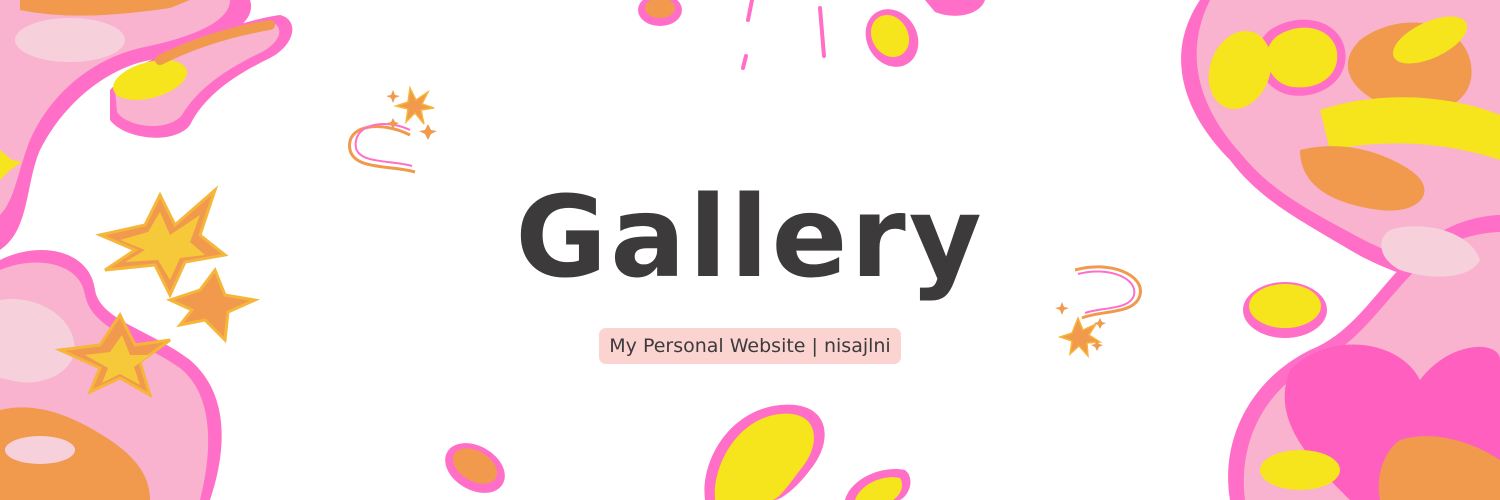  I want to click on subtitle-badge: My Personal Website | nisajlni, so click(750, 346).